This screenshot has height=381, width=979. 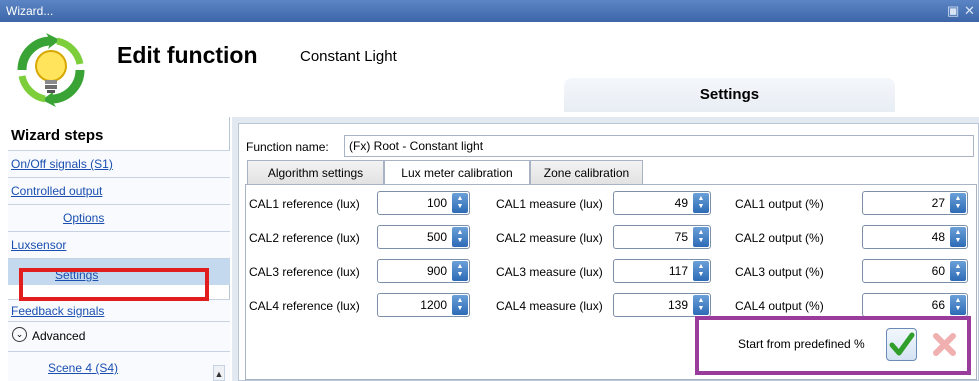 I want to click on sidebar-item-options: Options, so click(x=119, y=217).